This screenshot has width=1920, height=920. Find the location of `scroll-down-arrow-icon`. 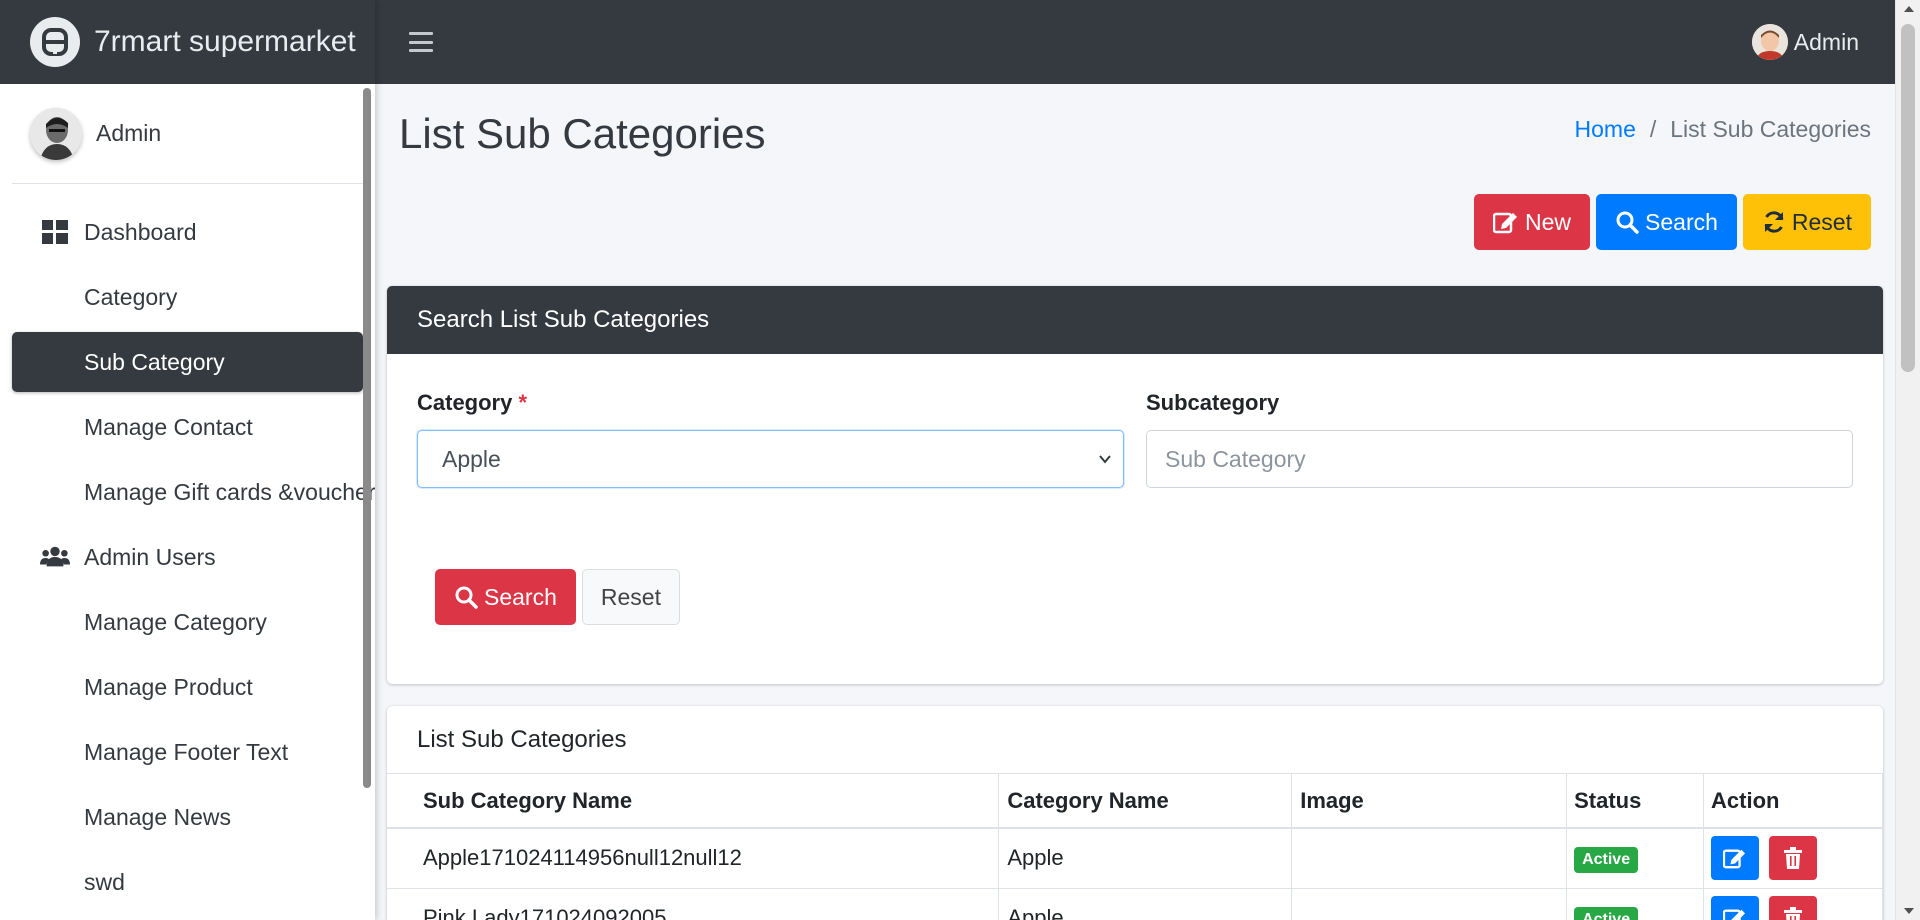

scroll-down-arrow-icon is located at coordinates (1909, 911).